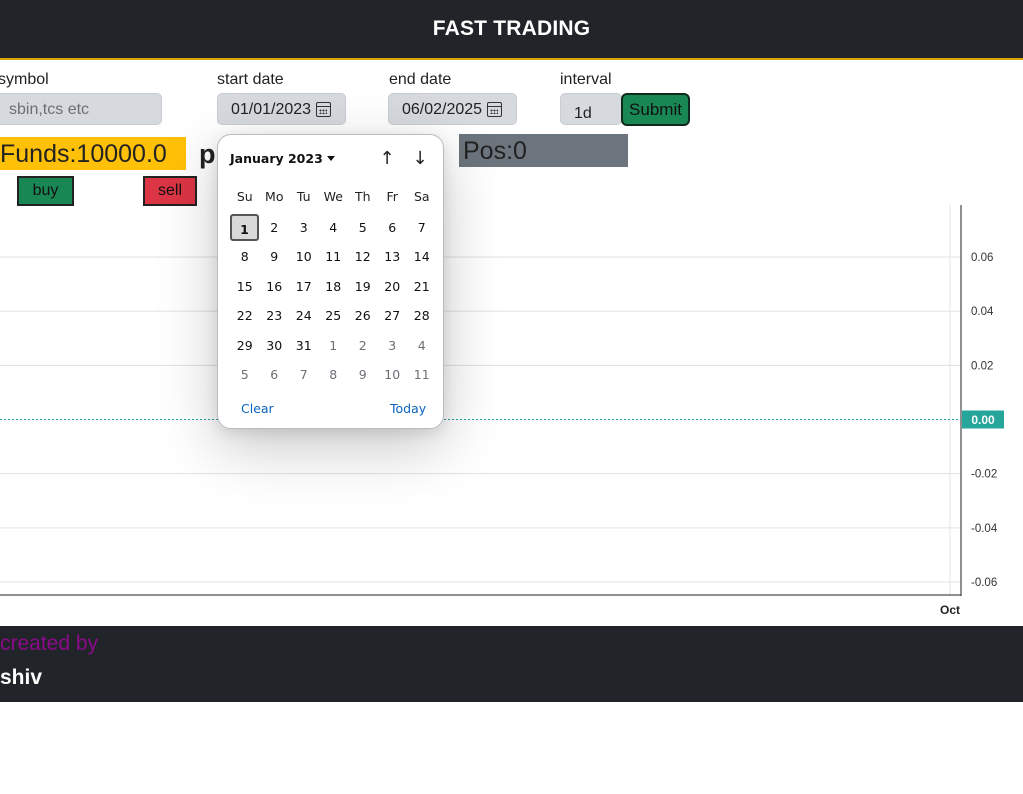 The width and height of the screenshot is (1023, 794). Describe the element at coordinates (250, 79) in the screenshot. I see `start-date-label: start date` at that location.